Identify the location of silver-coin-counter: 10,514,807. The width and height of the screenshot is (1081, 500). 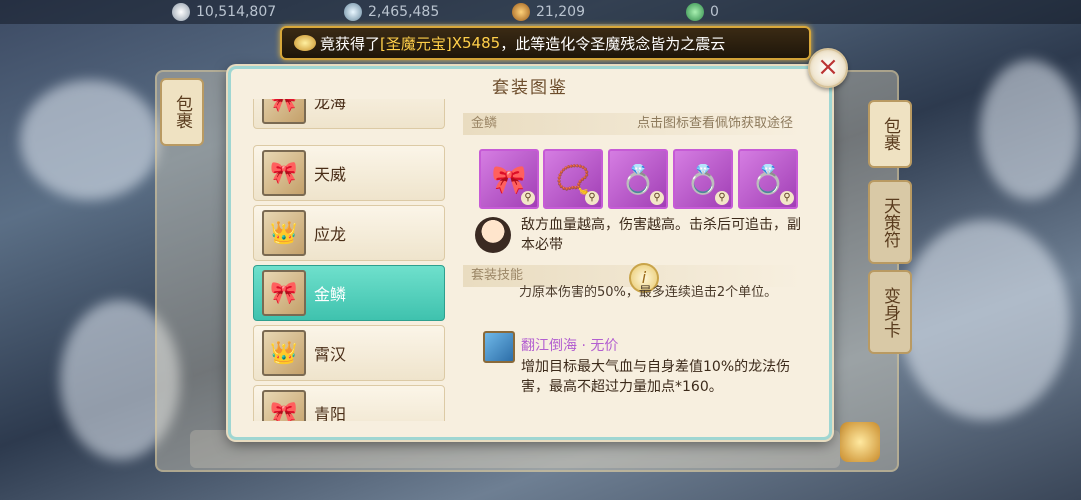
(224, 12).